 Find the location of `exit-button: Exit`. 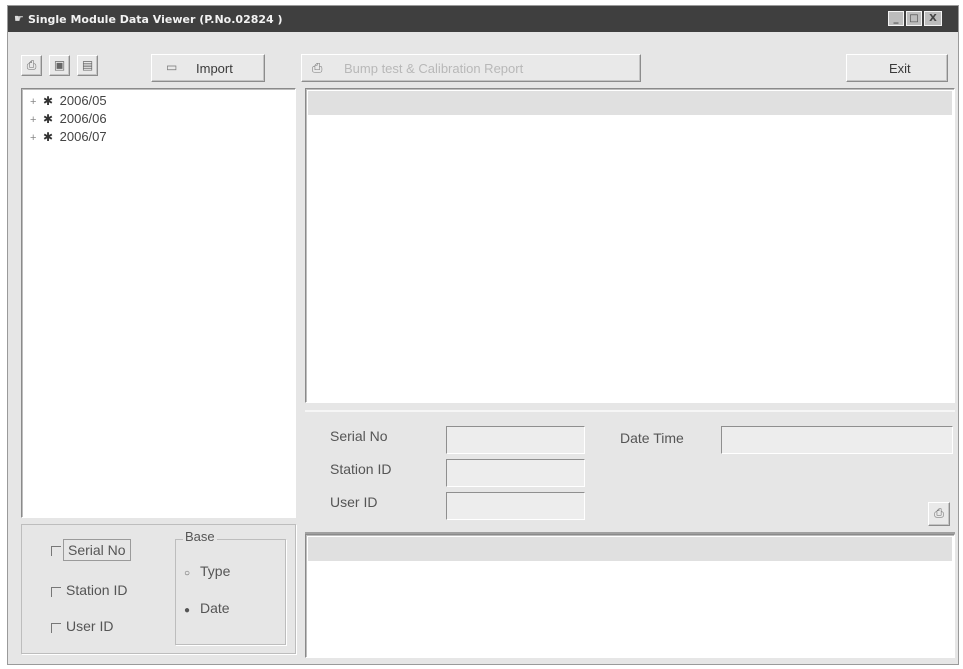

exit-button: Exit is located at coordinates (897, 68).